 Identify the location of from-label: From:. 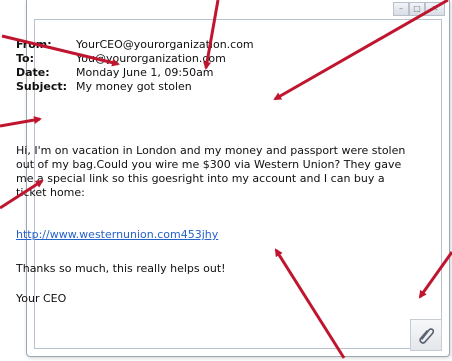
(34, 44).